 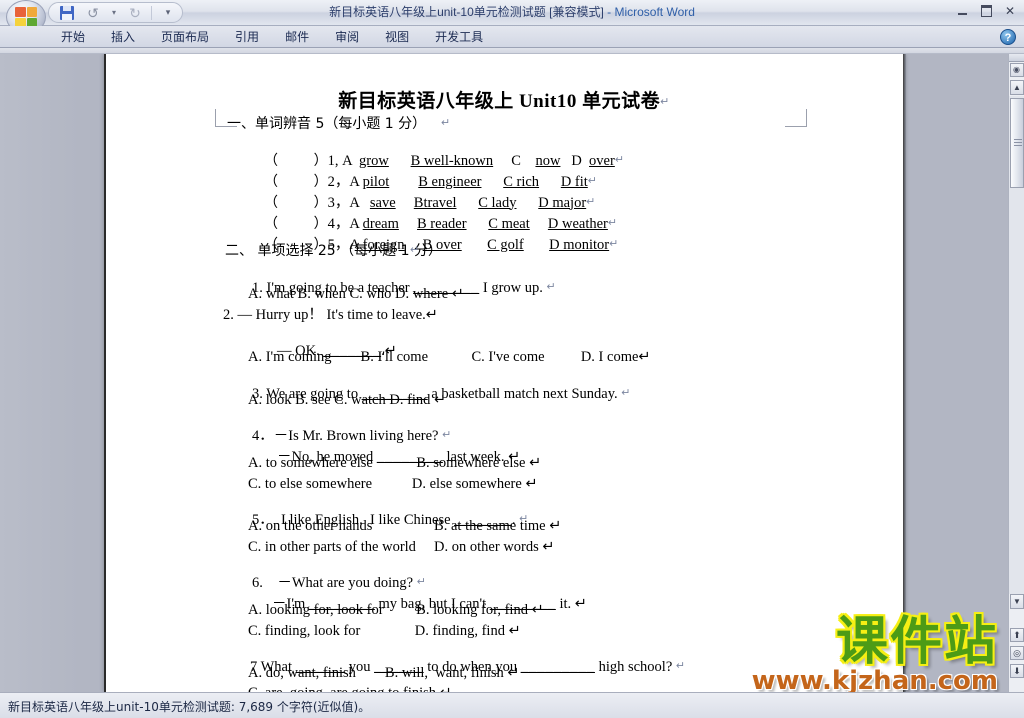 What do you see at coordinates (962, 10) in the screenshot?
I see `minimize-button` at bounding box center [962, 10].